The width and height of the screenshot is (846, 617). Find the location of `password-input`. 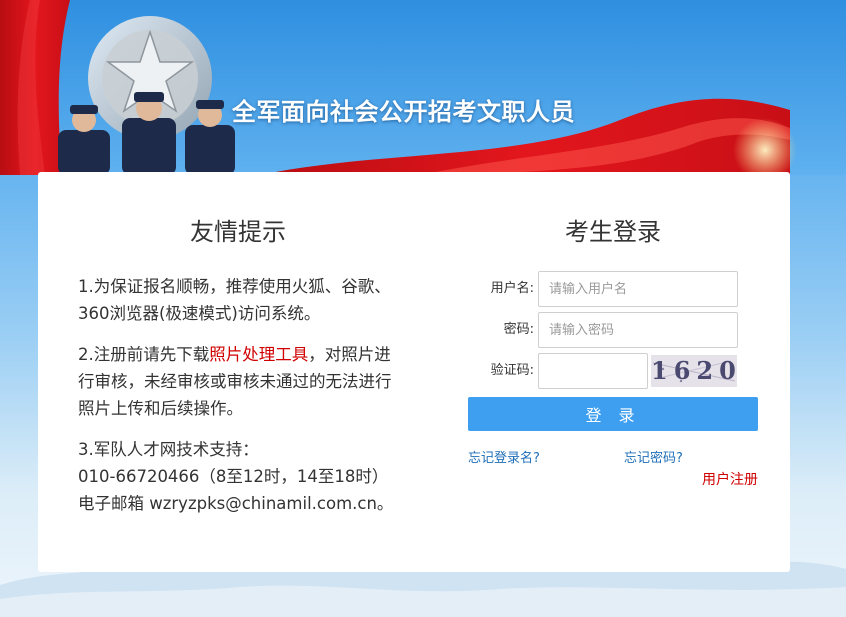

password-input is located at coordinates (638, 330).